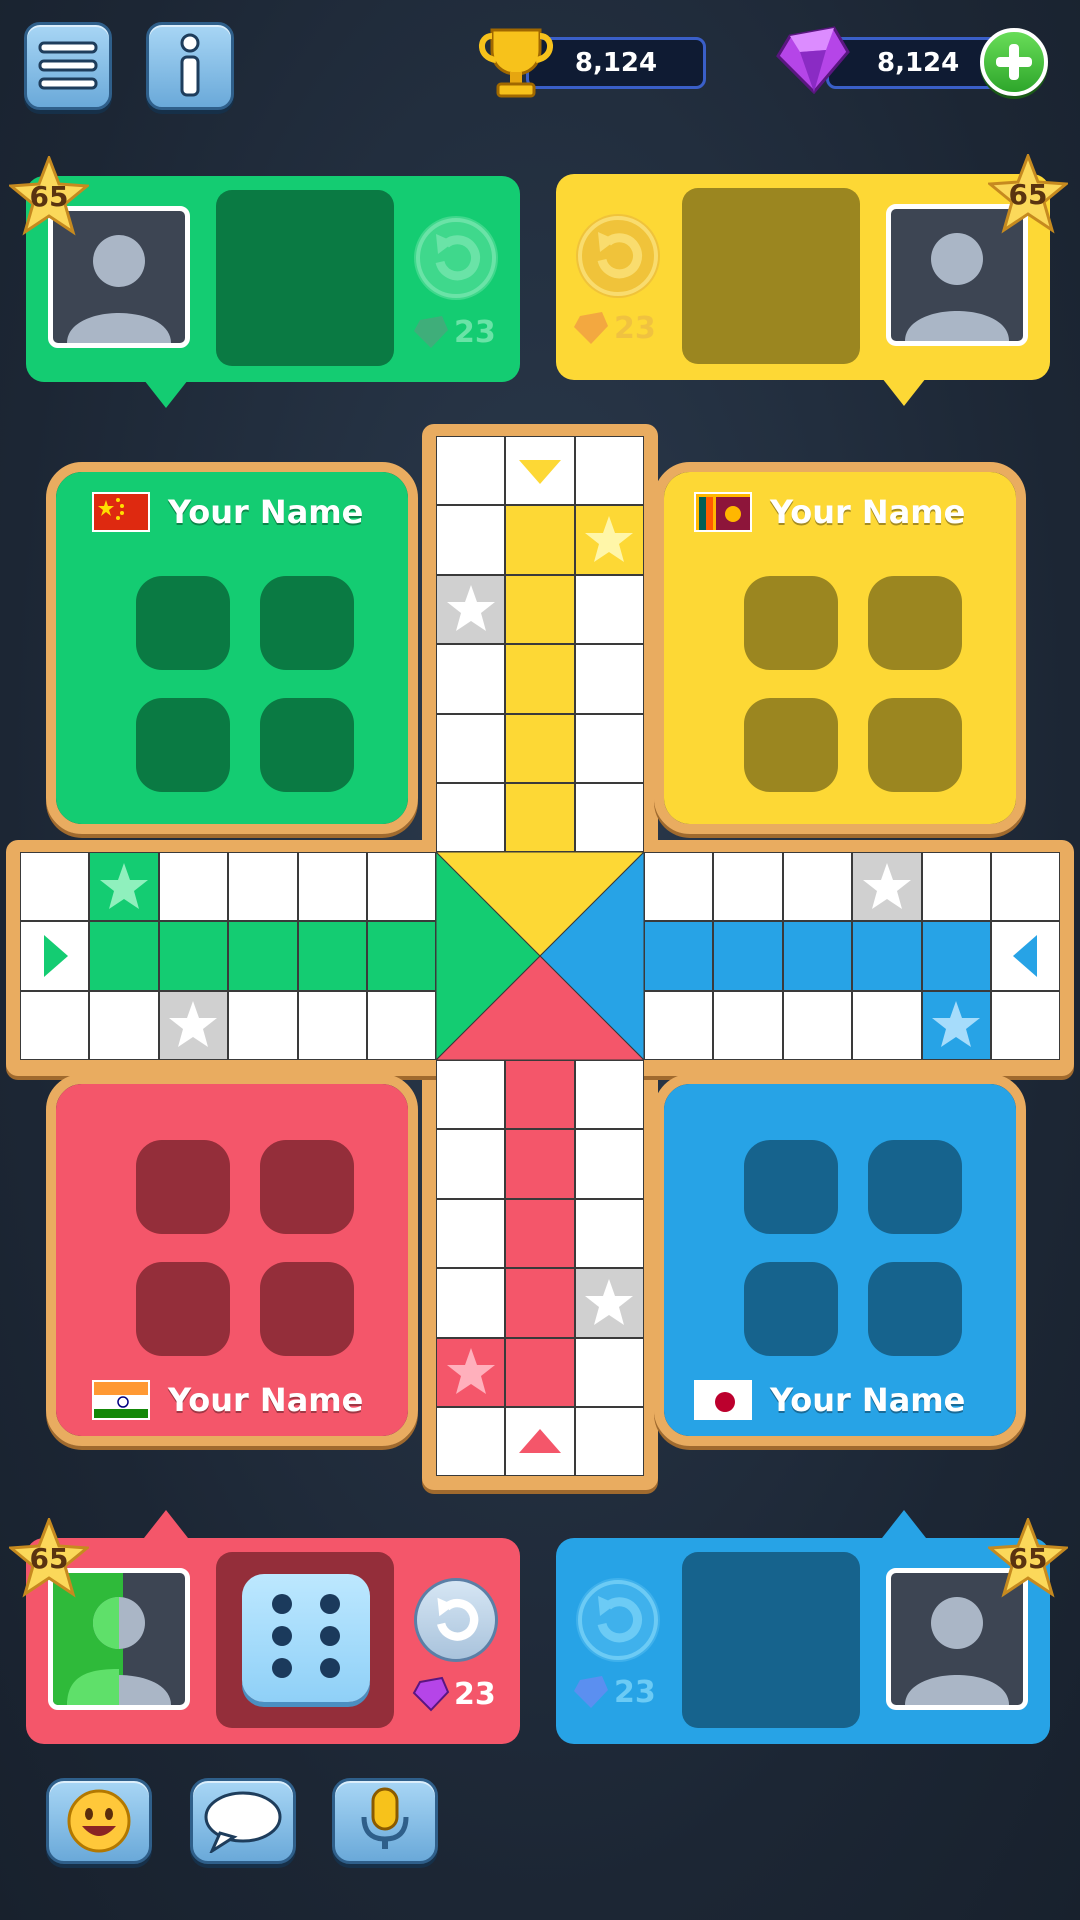  What do you see at coordinates (99, 1821) in the screenshot?
I see `emoji-button` at bounding box center [99, 1821].